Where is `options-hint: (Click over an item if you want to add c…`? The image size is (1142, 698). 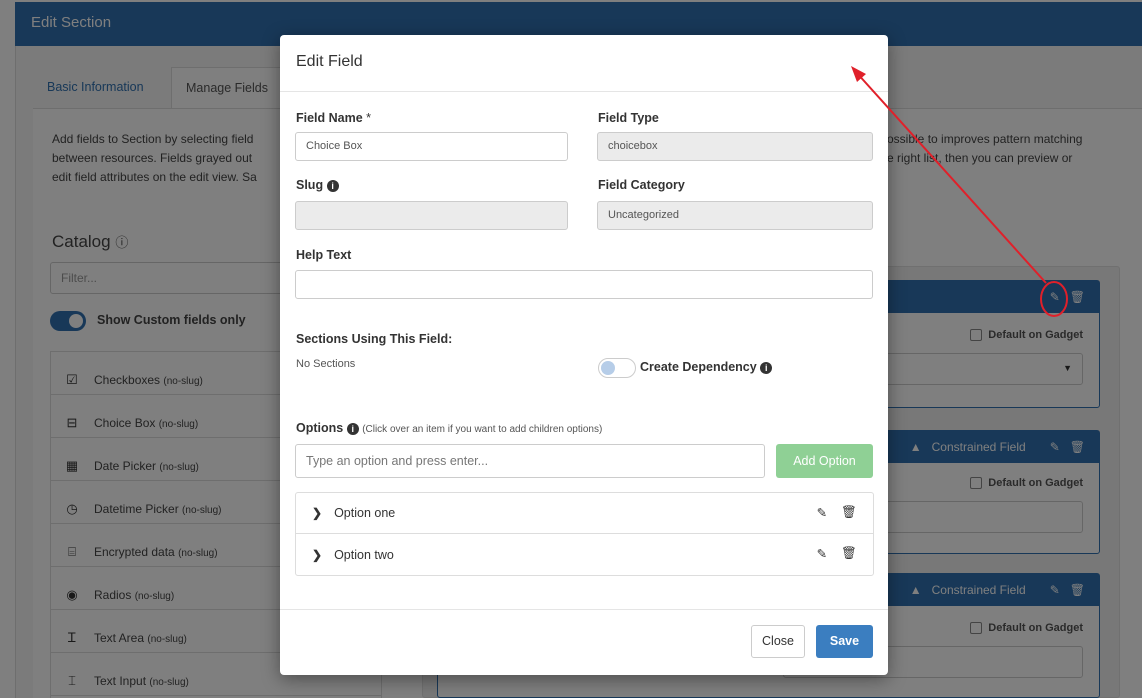
options-hint: (Click over an item if you want to add c… is located at coordinates (482, 429).